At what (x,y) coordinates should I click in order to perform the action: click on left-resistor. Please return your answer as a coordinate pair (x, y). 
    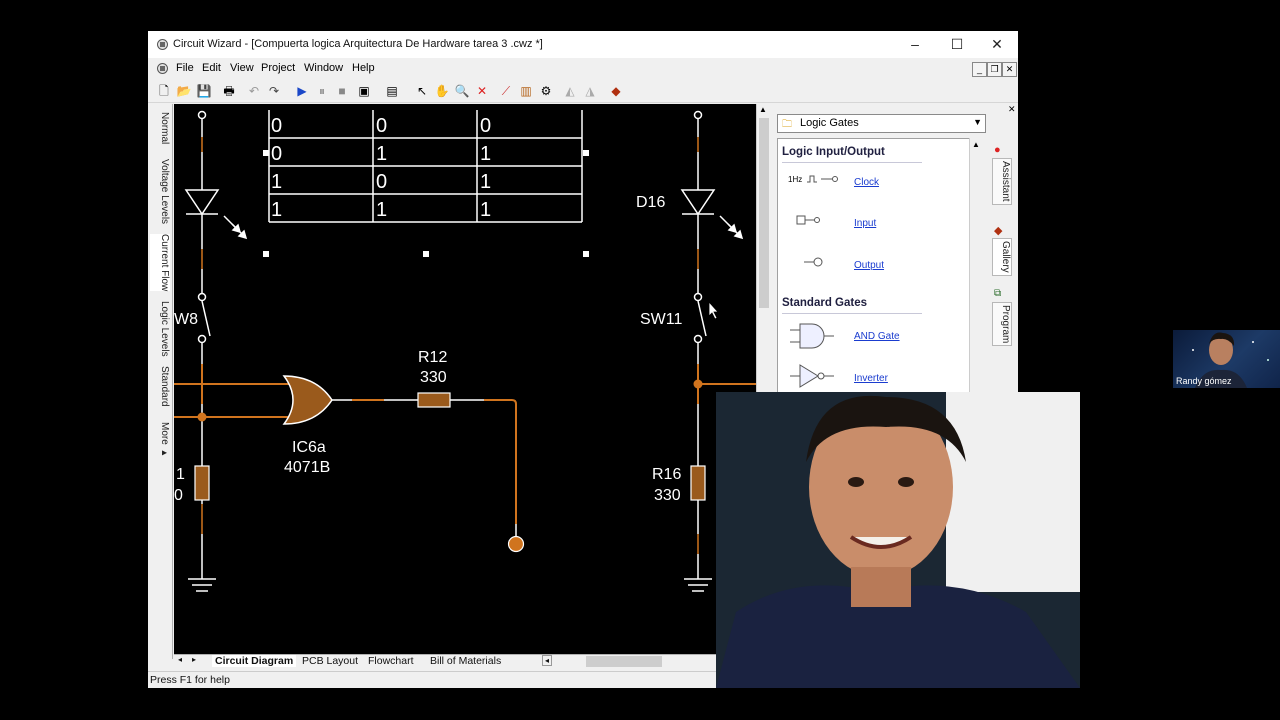
    Looking at the image, I should click on (202, 483).